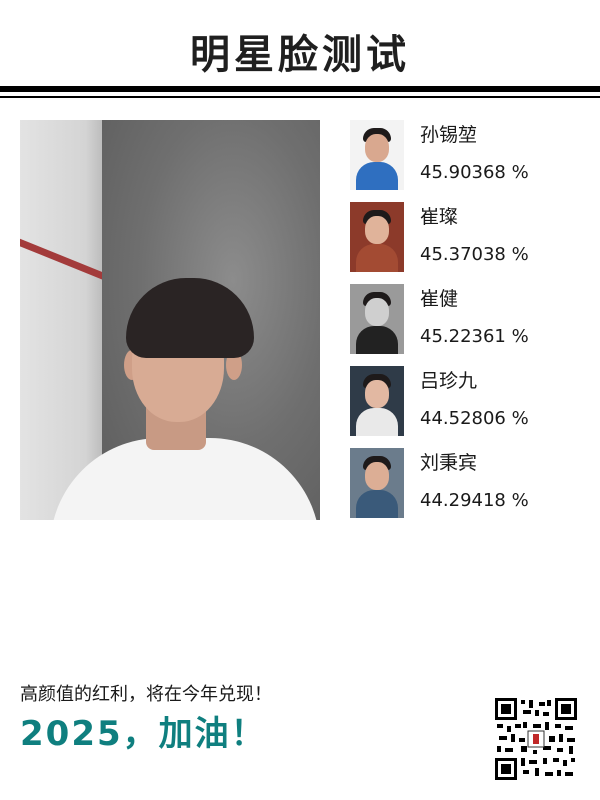  What do you see at coordinates (146, 694) in the screenshot?
I see `slogan-text: 高颜值的红利，将在今年兑现！` at bounding box center [146, 694].